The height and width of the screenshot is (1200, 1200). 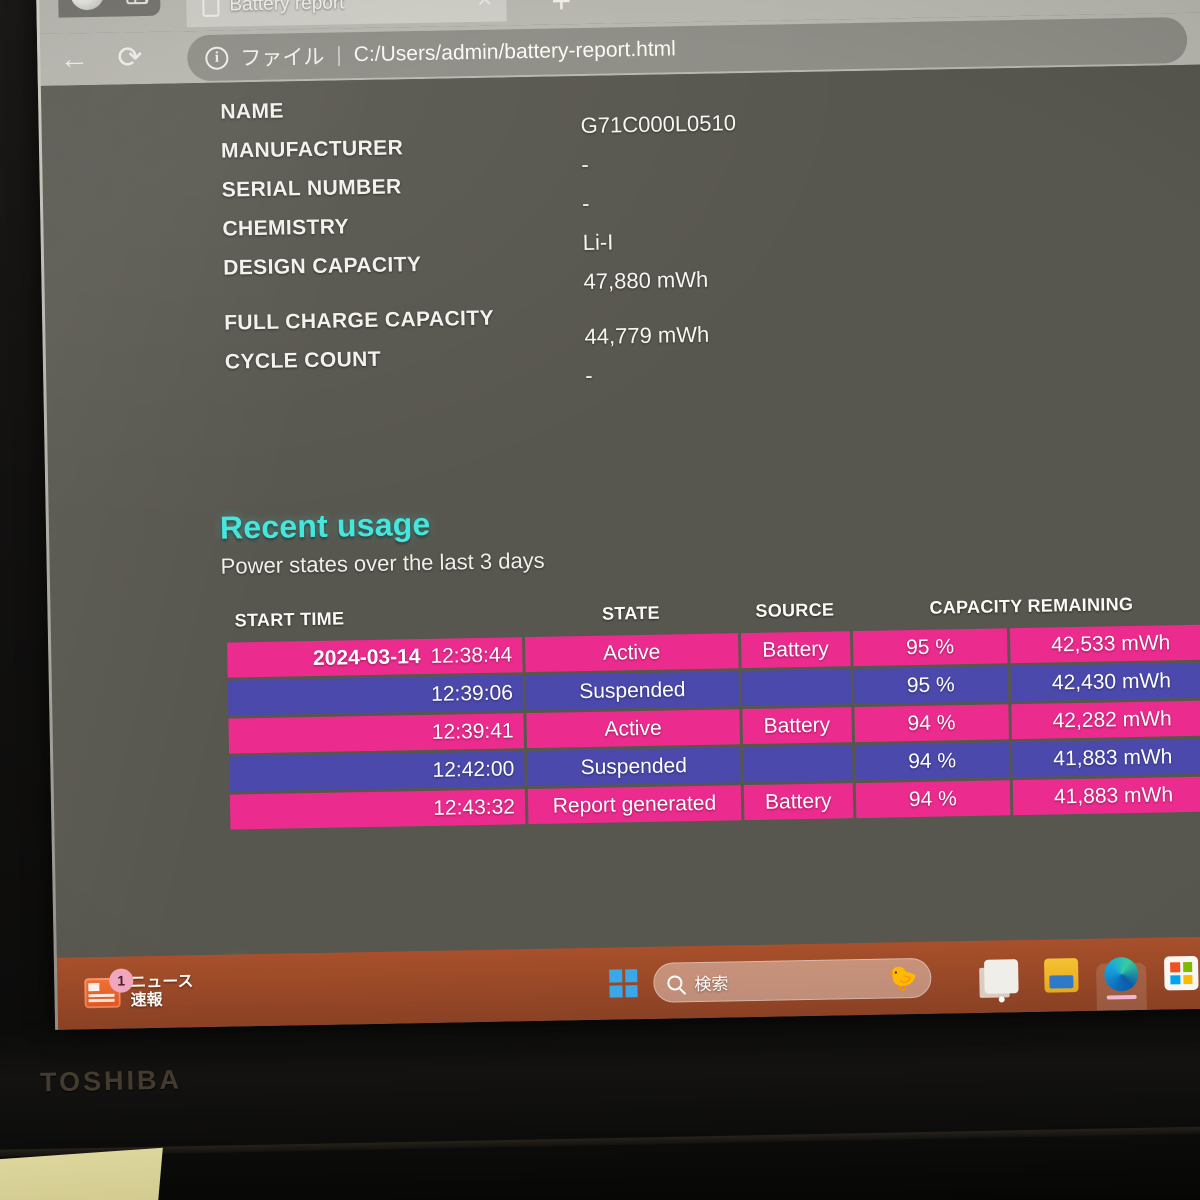 What do you see at coordinates (111, 1081) in the screenshot?
I see `toshiba-brand-logo: TOSHIBA` at bounding box center [111, 1081].